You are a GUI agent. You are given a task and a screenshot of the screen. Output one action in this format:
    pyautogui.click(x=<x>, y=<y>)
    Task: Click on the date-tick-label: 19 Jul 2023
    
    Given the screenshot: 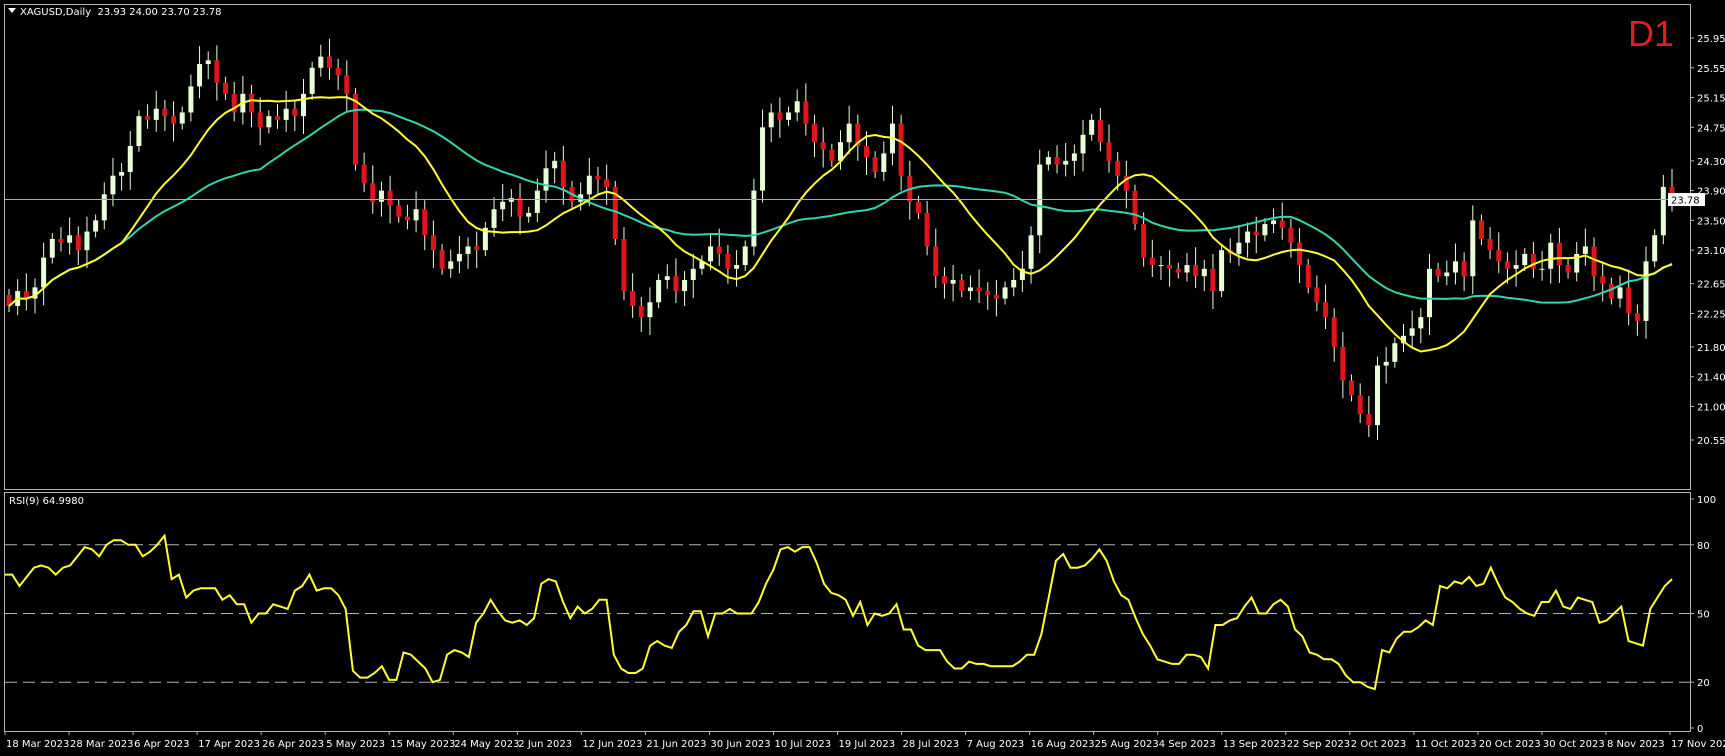 What is the action you would take?
    pyautogui.click(x=867, y=744)
    